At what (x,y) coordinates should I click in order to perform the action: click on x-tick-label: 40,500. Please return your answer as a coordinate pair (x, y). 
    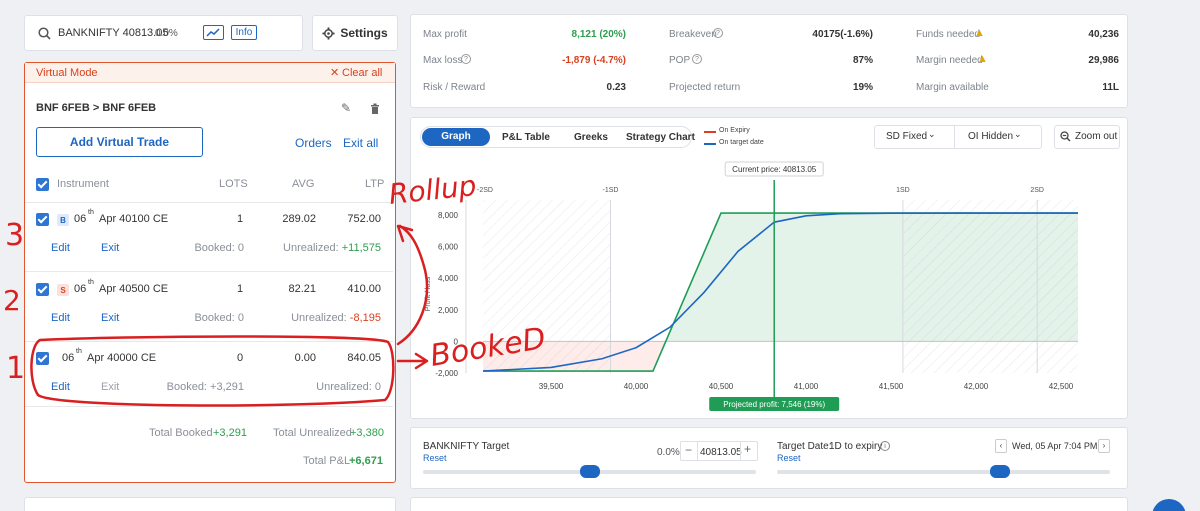
    Looking at the image, I should click on (721, 386).